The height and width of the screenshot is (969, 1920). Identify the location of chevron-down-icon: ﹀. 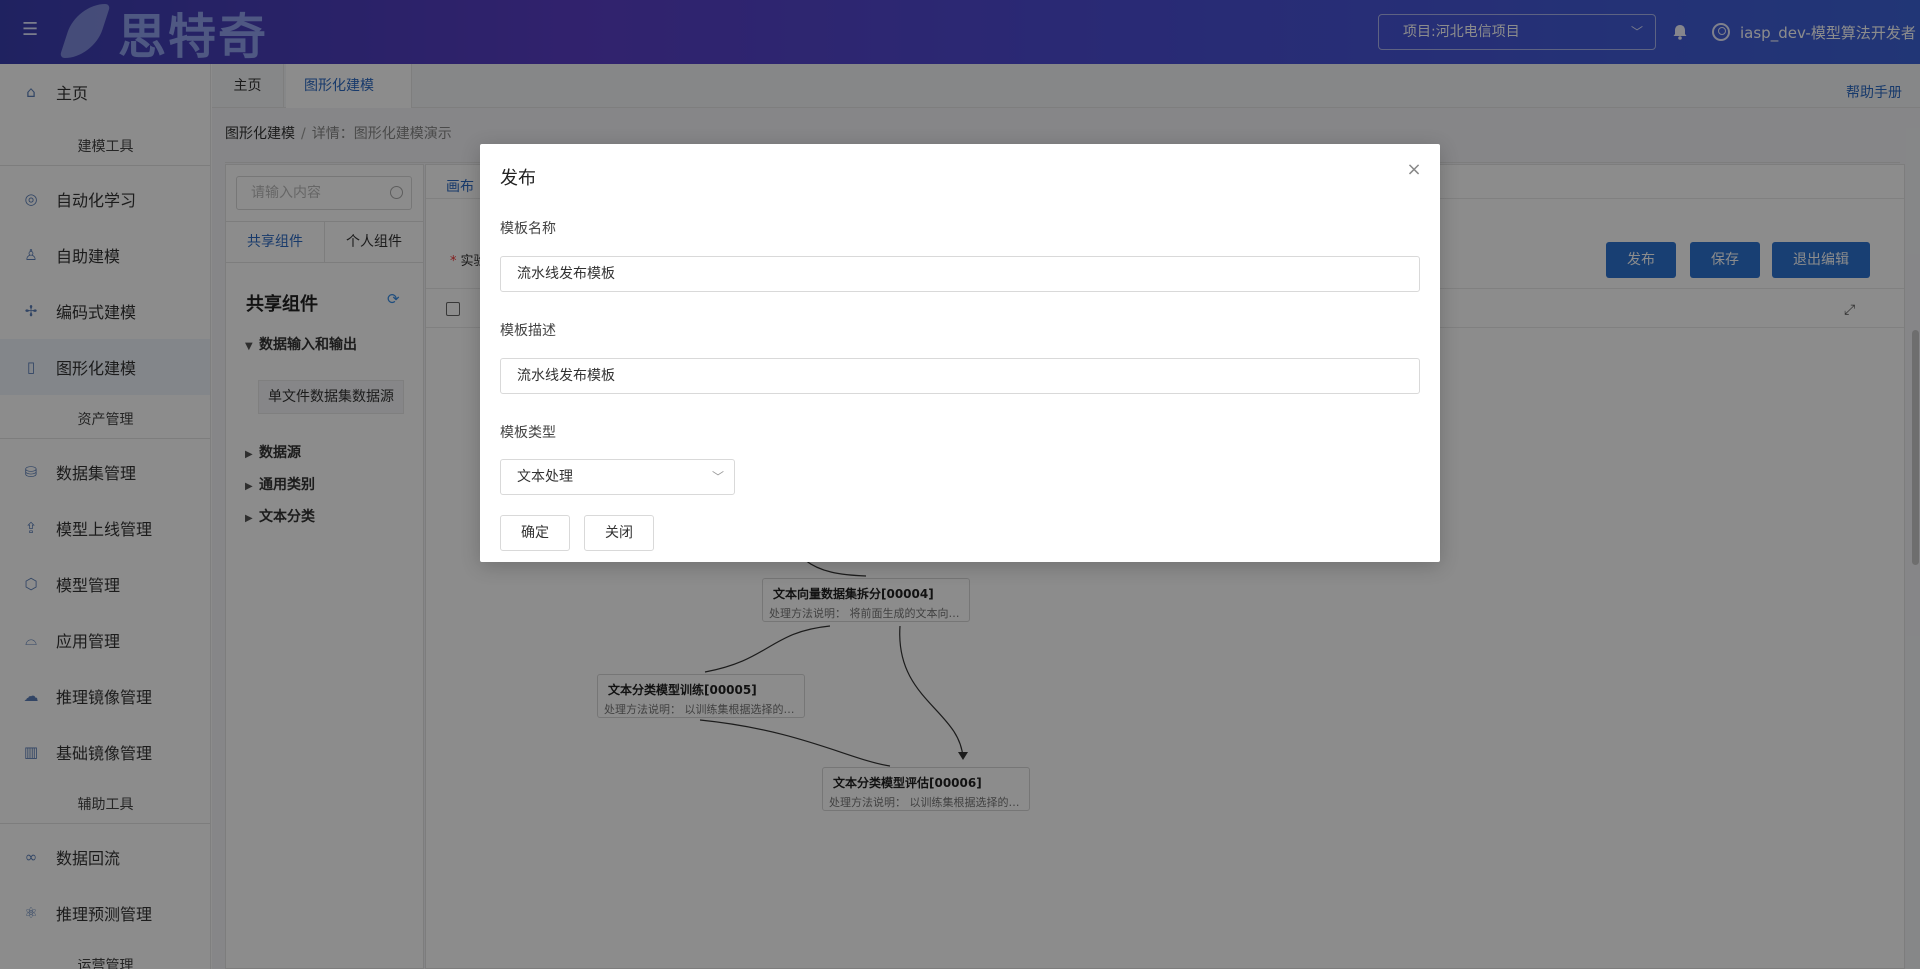
(717, 477).